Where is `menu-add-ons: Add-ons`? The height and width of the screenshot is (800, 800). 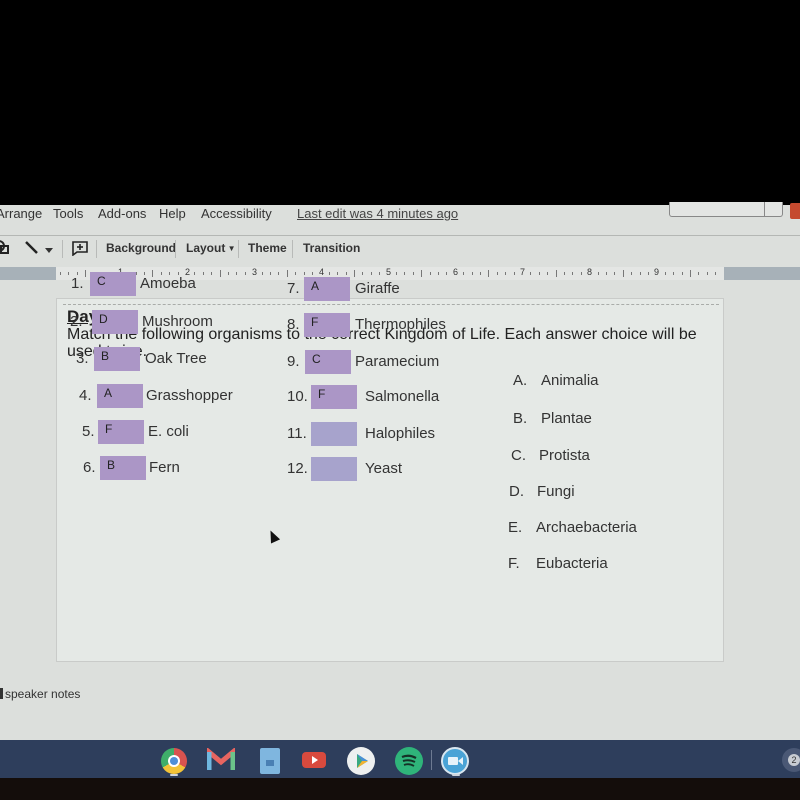
menu-add-ons: Add-ons is located at coordinates (122, 213).